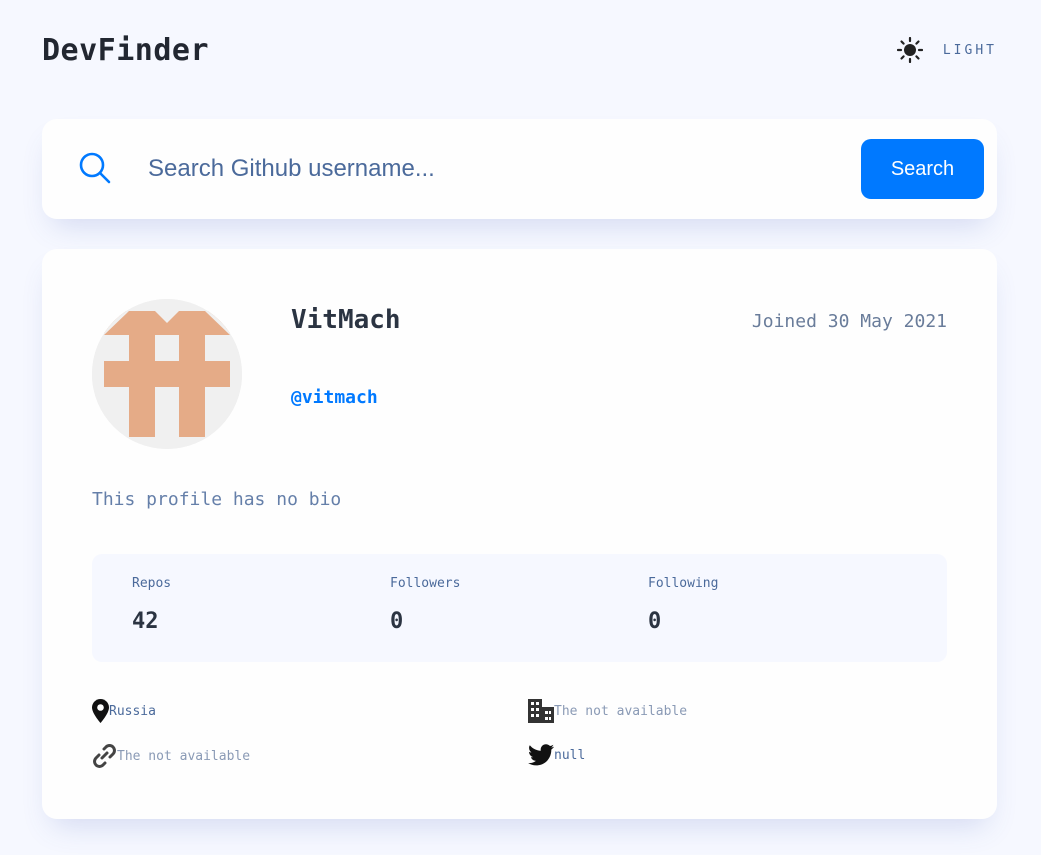  I want to click on search-bar: Search, so click(519, 169).